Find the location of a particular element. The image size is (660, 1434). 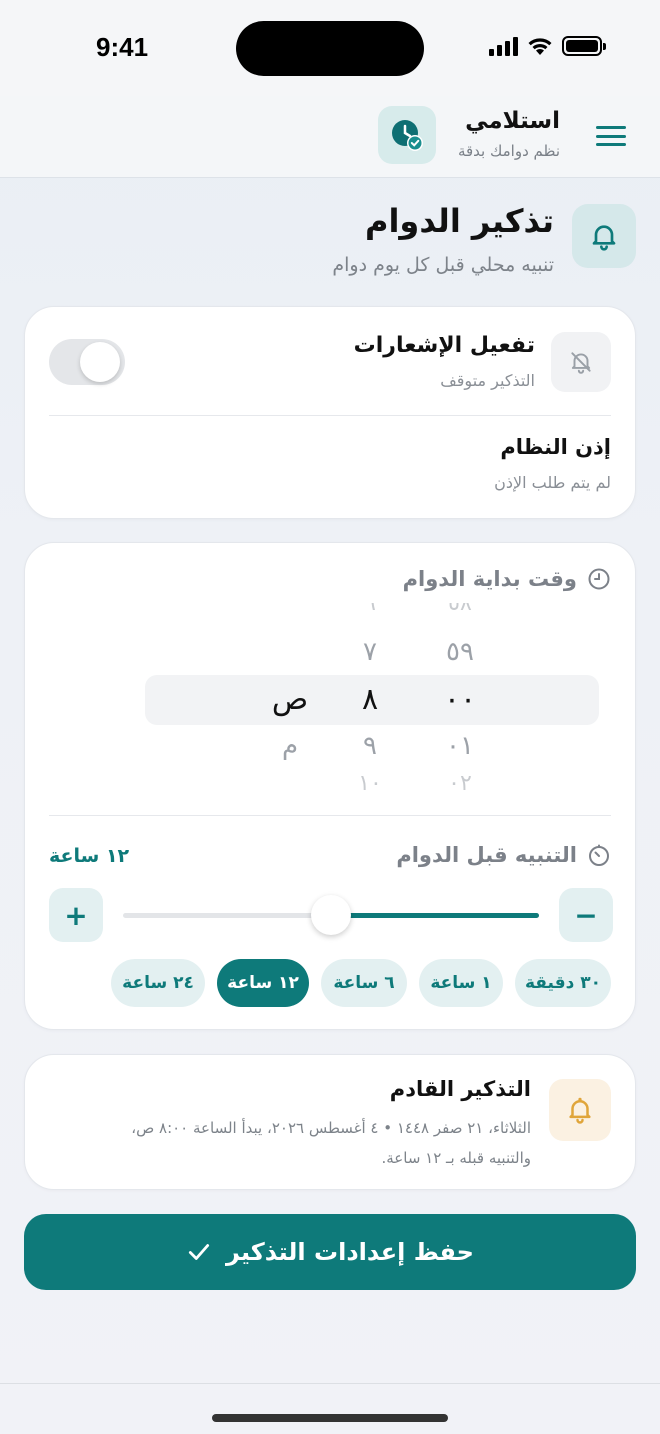

minute-item: ٥٩ is located at coordinates (460, 652).